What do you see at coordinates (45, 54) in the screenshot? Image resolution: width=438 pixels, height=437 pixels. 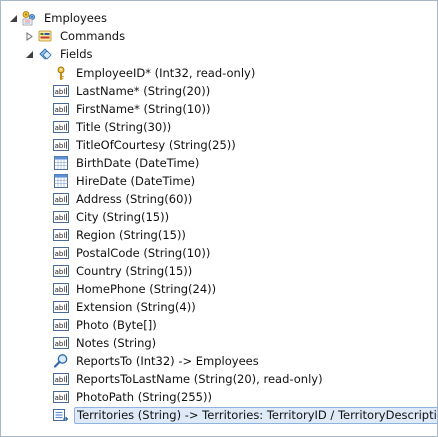 I see `fields-icon` at bounding box center [45, 54].